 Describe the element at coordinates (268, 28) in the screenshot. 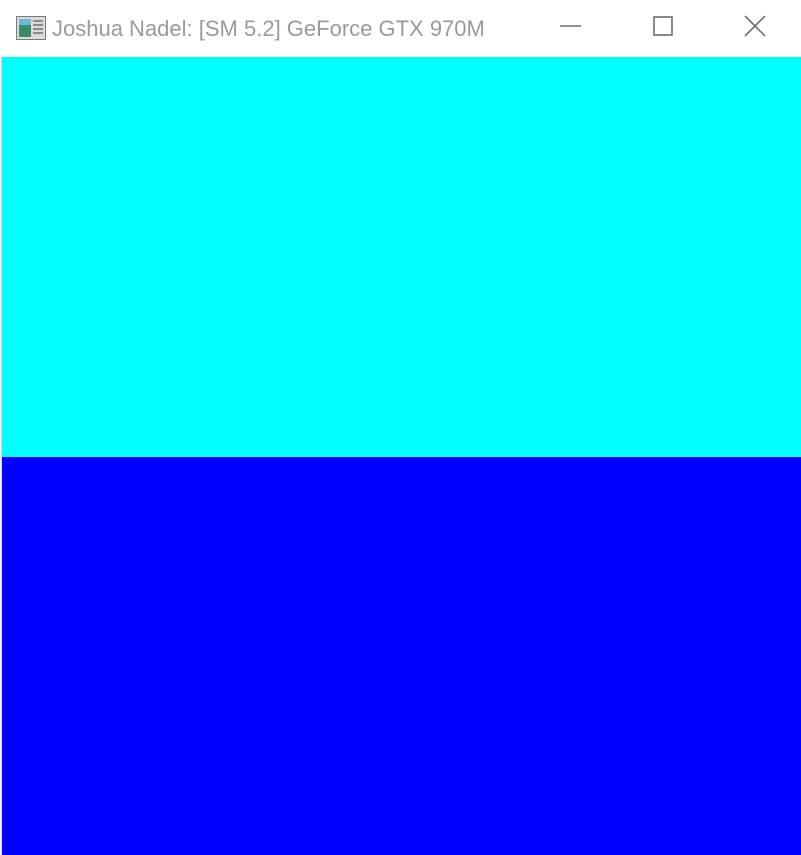

I see `window-title: Joshua Nadel: [SM 5.2] GeForce GTX 970M` at that location.